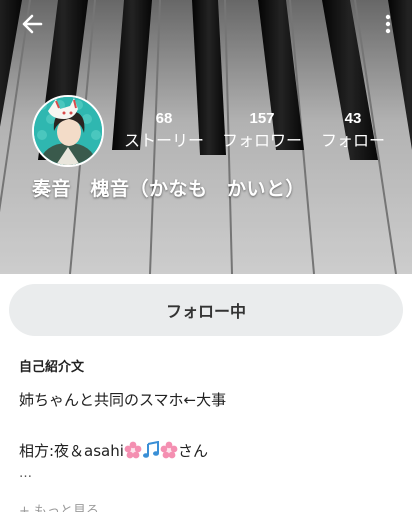 This screenshot has height=512, width=412. I want to click on avatar, so click(68, 131).